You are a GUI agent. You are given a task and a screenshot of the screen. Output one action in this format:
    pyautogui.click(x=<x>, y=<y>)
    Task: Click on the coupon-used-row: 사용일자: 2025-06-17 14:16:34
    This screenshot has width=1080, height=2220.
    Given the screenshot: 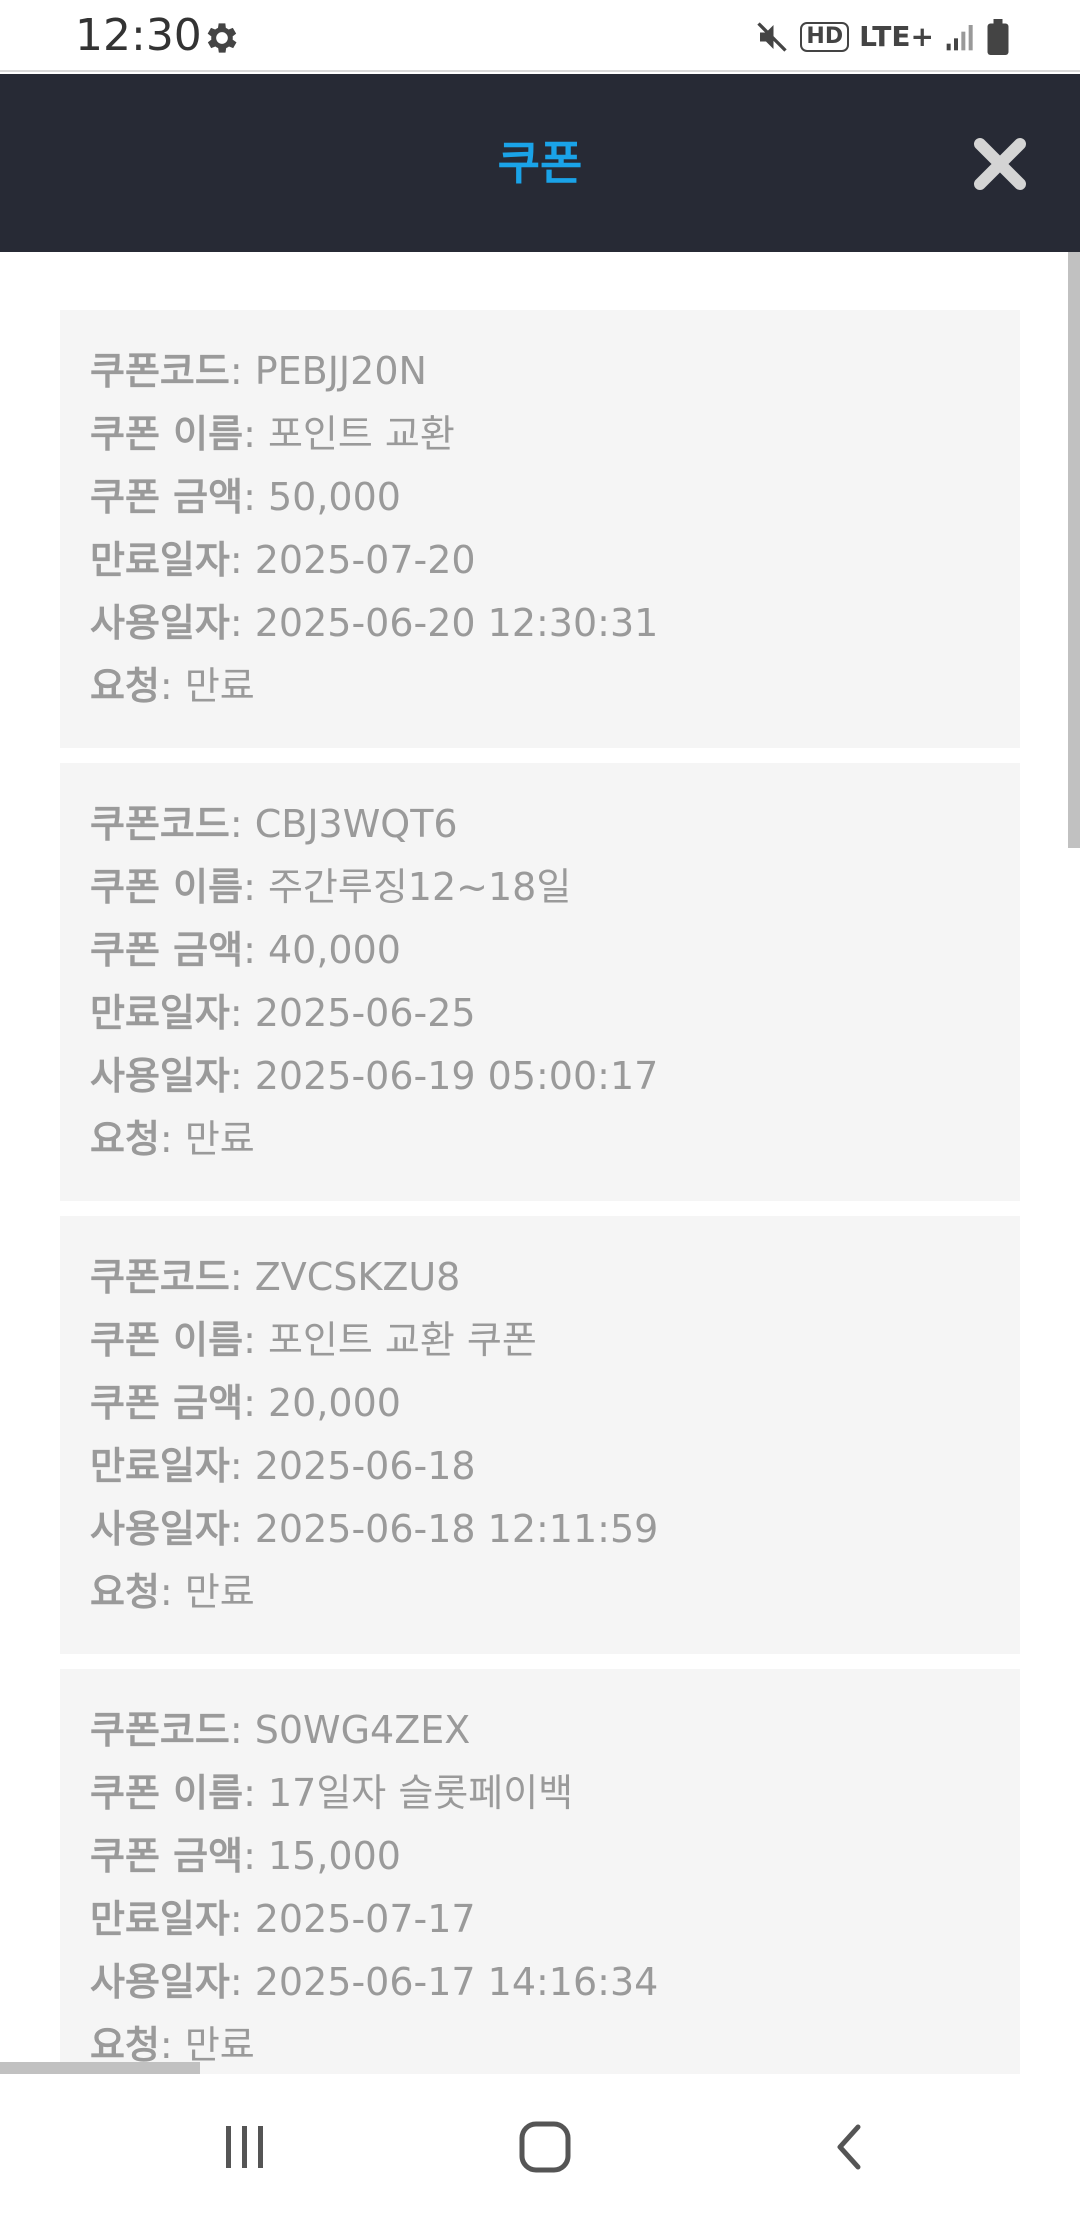 What is the action you would take?
    pyautogui.click(x=555, y=1982)
    